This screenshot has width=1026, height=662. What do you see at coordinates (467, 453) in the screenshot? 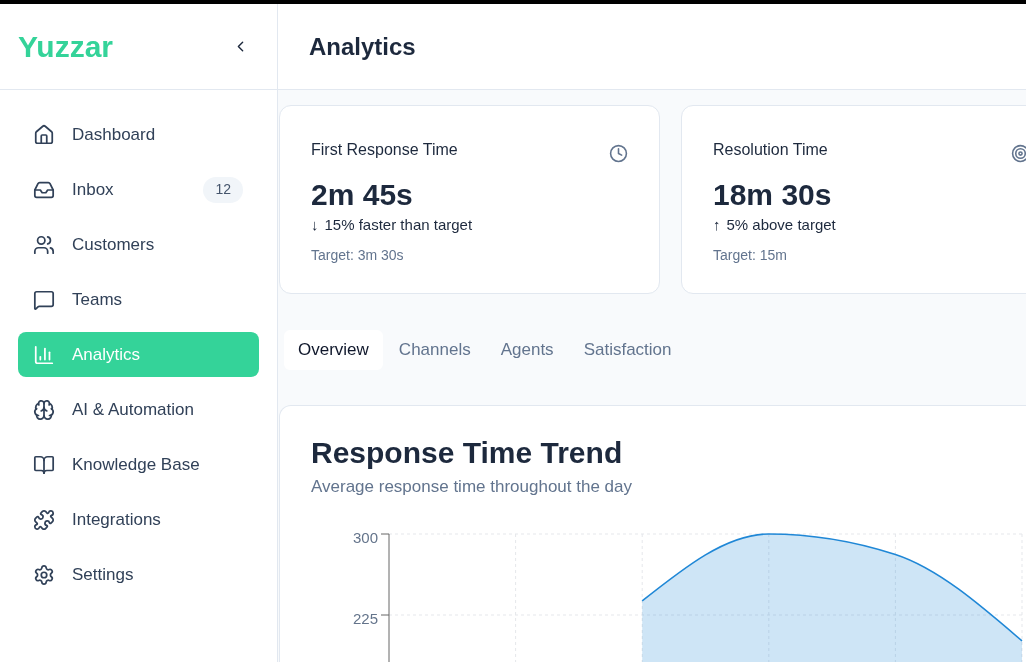
I see `chart-title: Response Time Trend` at bounding box center [467, 453].